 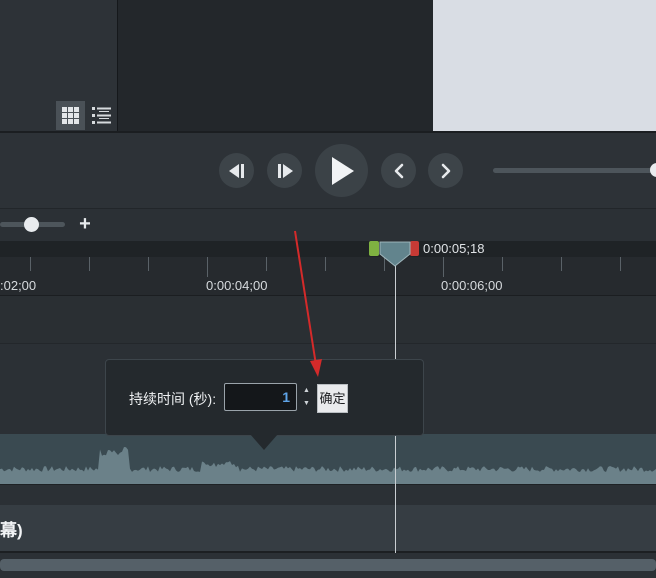 What do you see at coordinates (173, 399) in the screenshot?
I see `duration-label: 持续时间 (秒):` at bounding box center [173, 399].